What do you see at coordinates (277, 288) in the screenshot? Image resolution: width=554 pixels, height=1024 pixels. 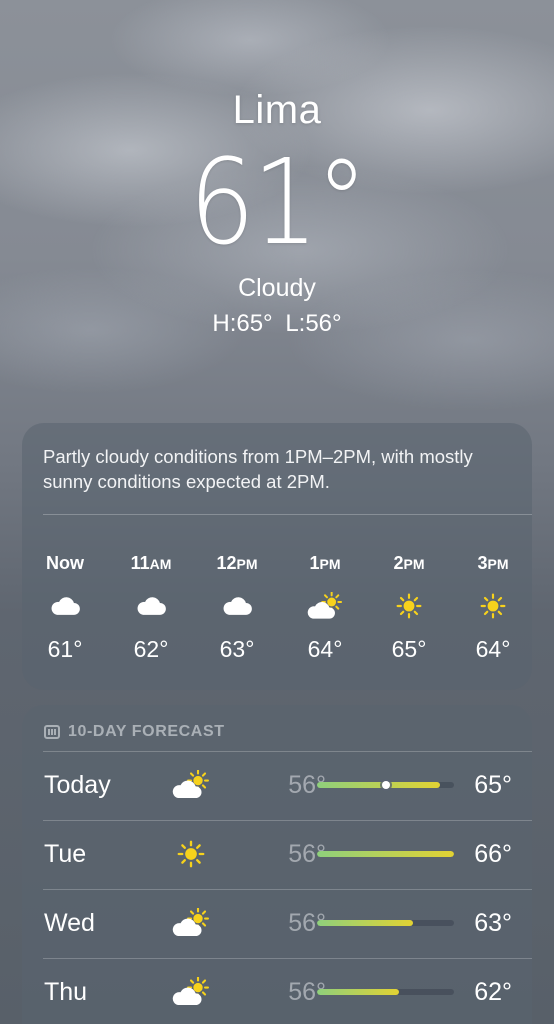 I see `condition-text: Cloudy` at bounding box center [277, 288].